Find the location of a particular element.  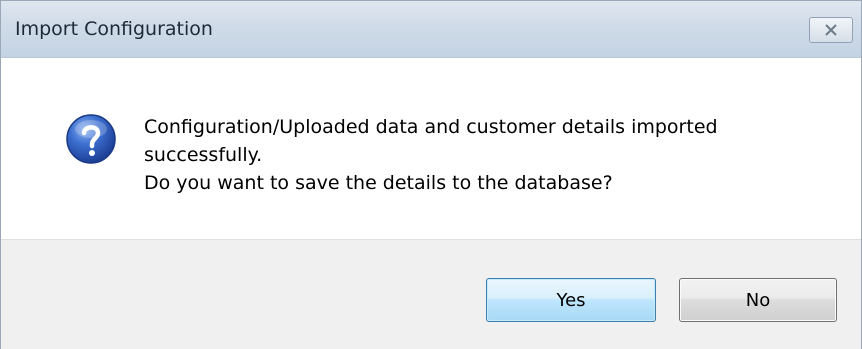

message-line: successfully. is located at coordinates (203, 155).